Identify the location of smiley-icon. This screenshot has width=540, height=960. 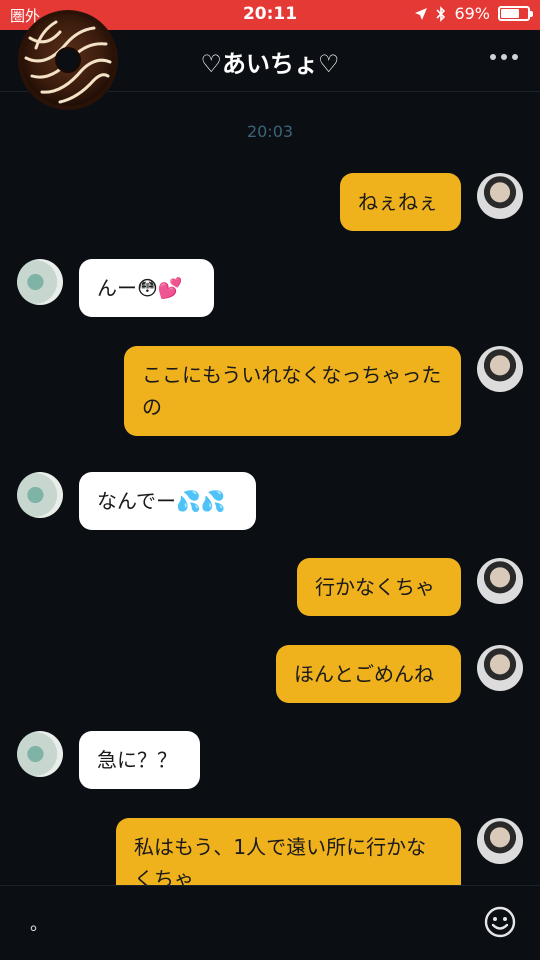
(500, 922).